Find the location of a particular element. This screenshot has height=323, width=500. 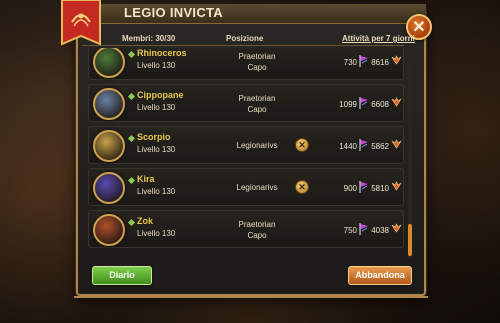

member-row: Zok Livello 130 Praetorian Capo 750 4038 is located at coordinates (246, 229).